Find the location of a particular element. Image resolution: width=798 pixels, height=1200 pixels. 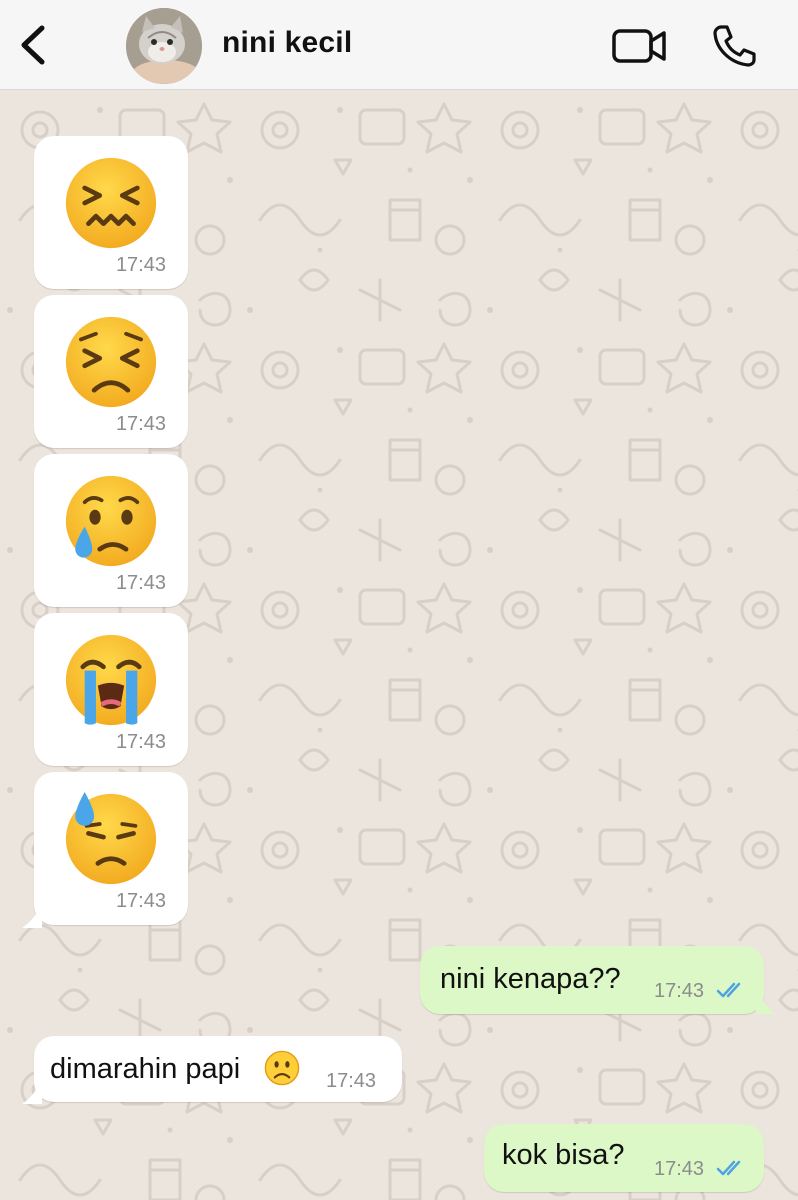

phone-icon is located at coordinates (734, 46).